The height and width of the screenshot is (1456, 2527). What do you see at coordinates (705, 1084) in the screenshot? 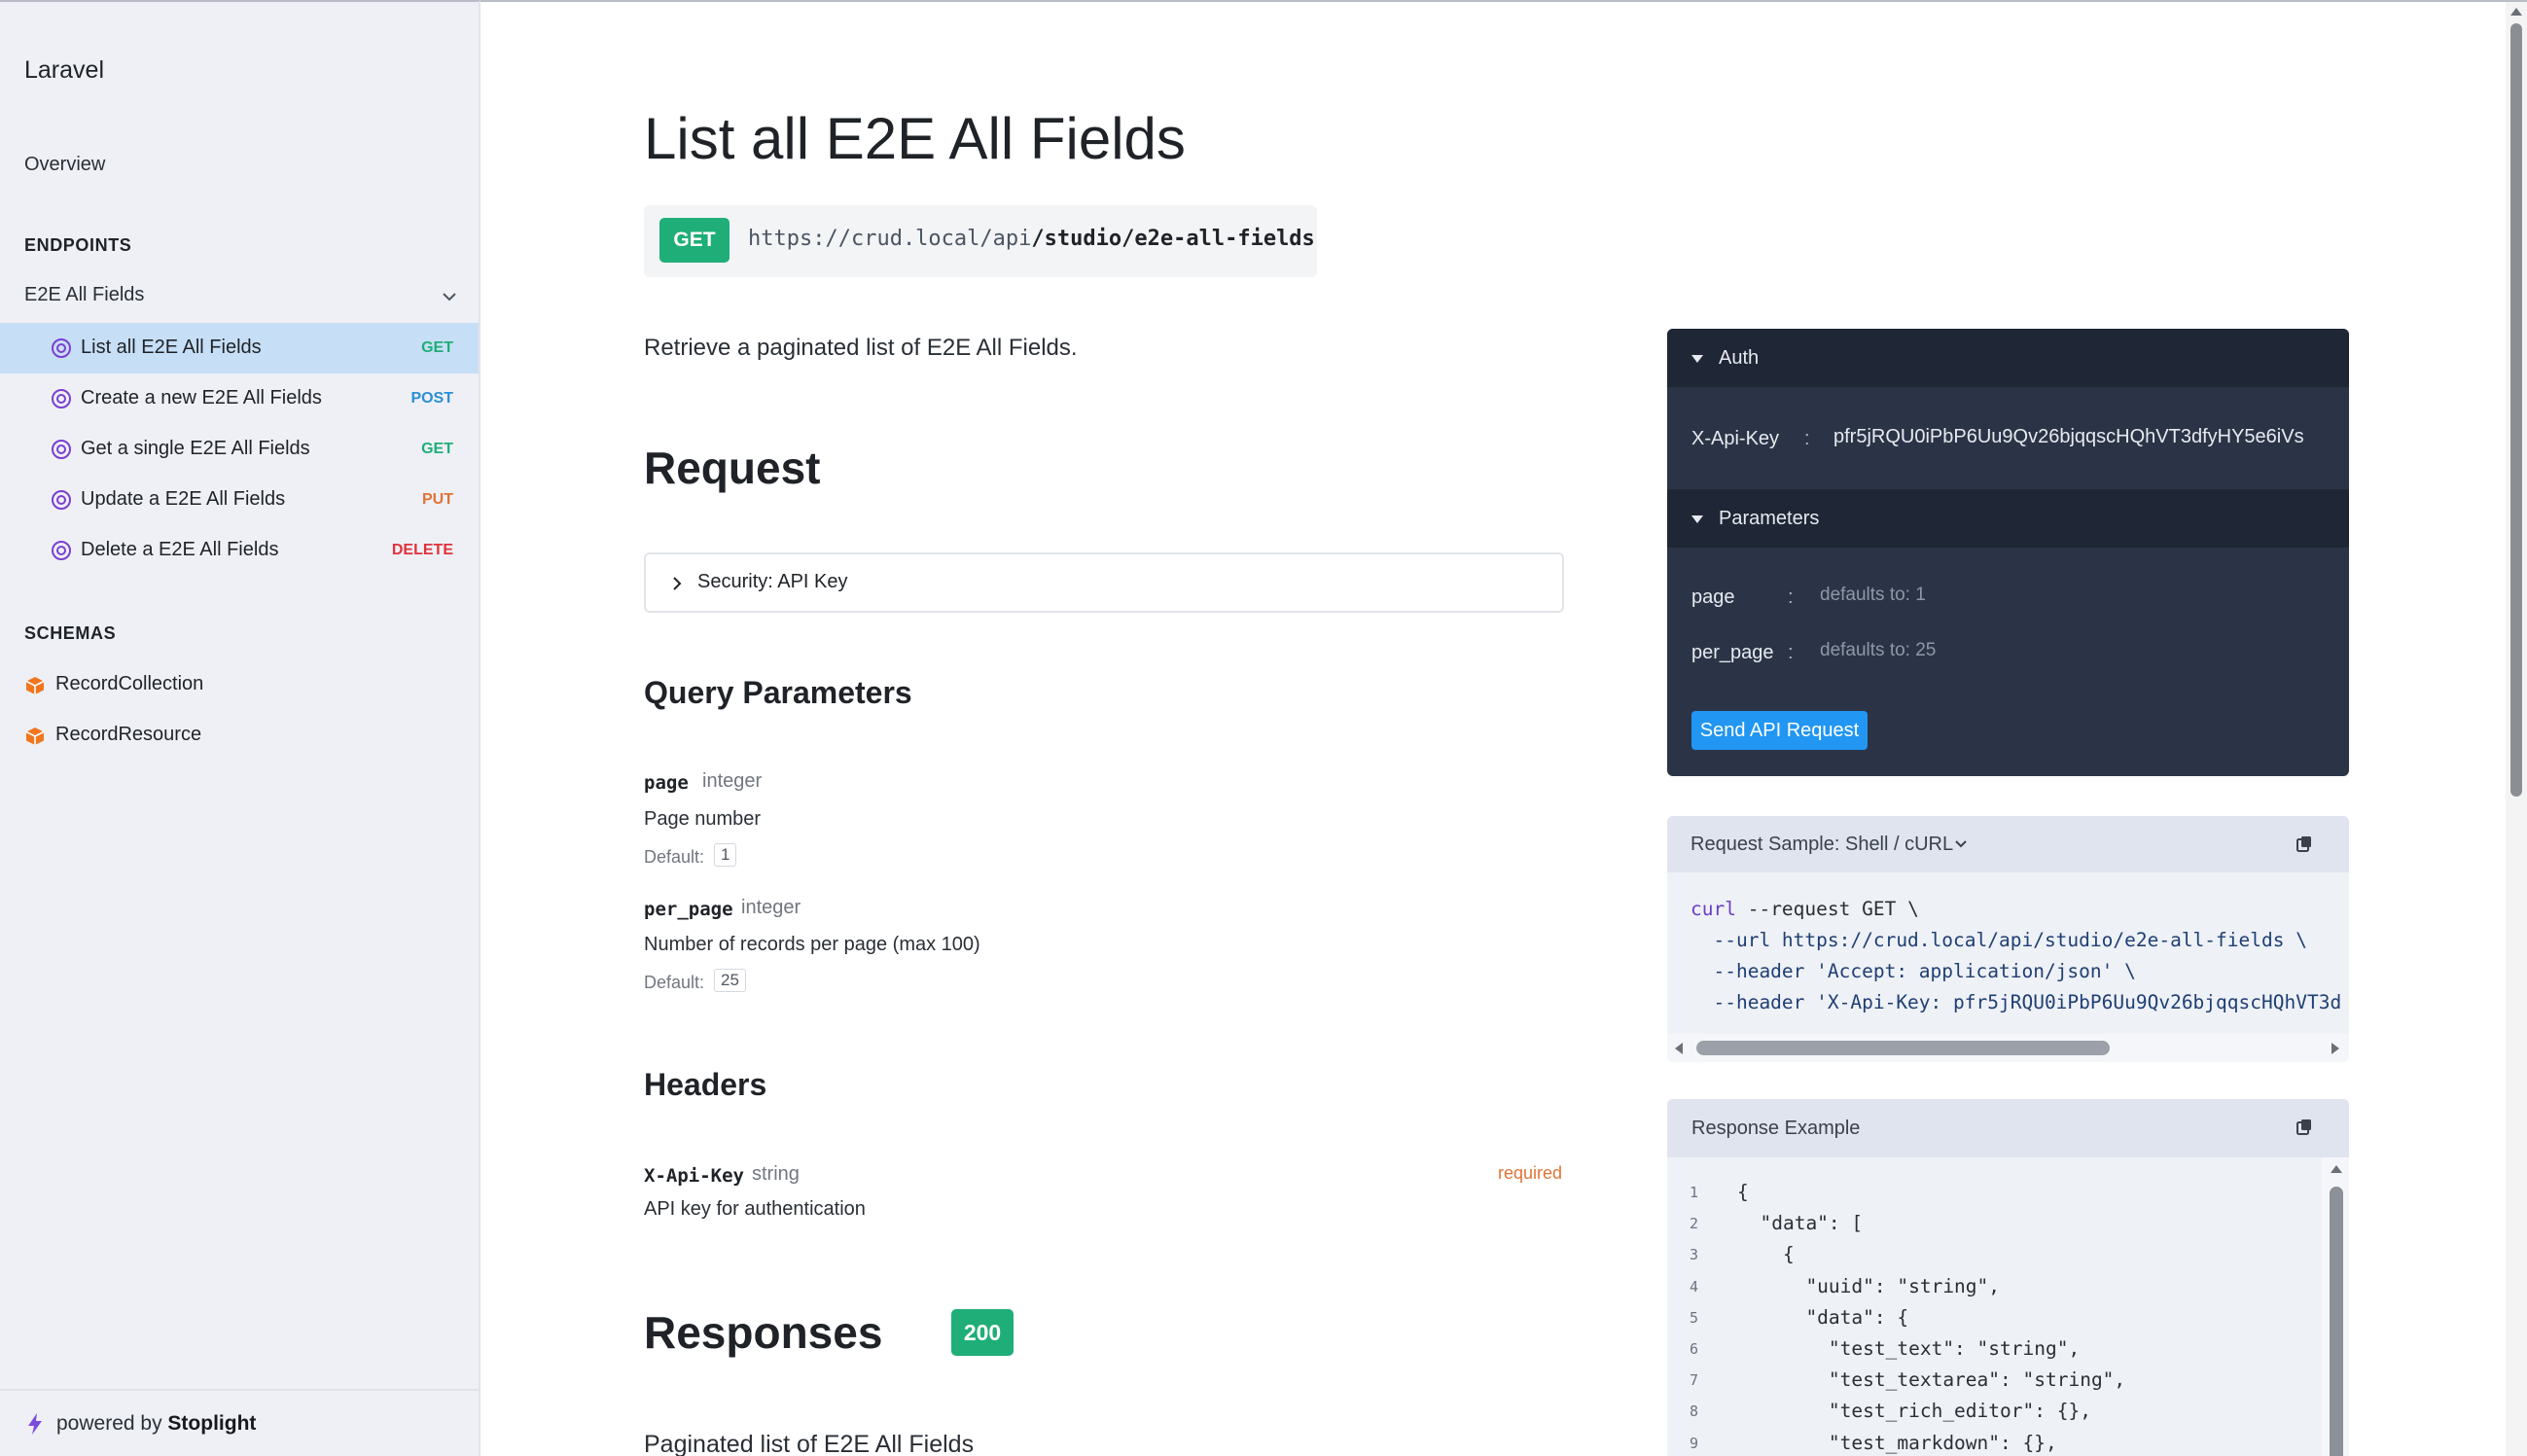
I see `headers-heading: Headers` at bounding box center [705, 1084].